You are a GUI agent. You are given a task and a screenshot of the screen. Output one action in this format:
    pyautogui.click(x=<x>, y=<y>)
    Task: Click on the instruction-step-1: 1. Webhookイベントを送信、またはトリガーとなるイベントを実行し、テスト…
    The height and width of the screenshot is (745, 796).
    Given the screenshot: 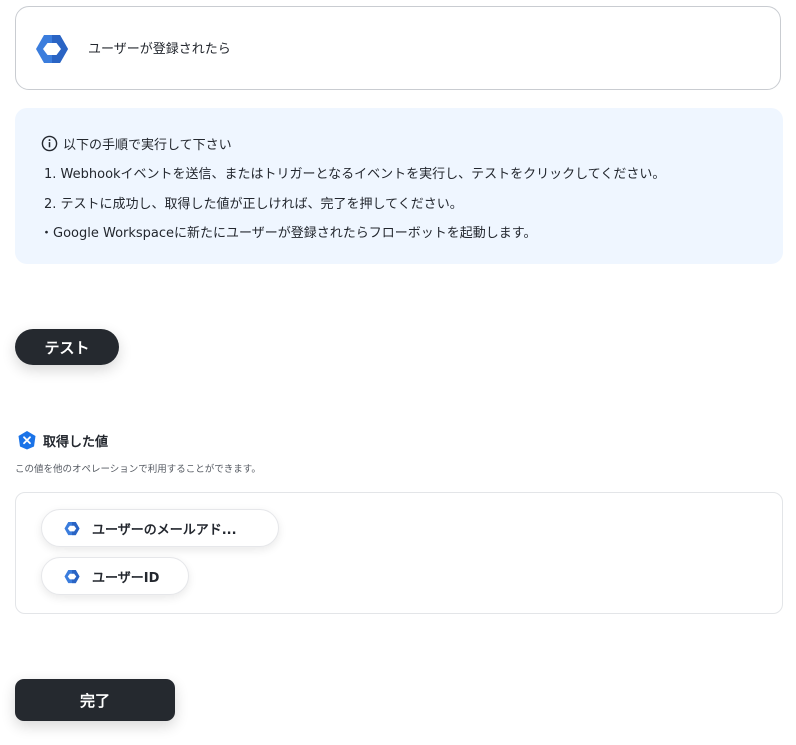 What is the action you would take?
    pyautogui.click(x=355, y=174)
    